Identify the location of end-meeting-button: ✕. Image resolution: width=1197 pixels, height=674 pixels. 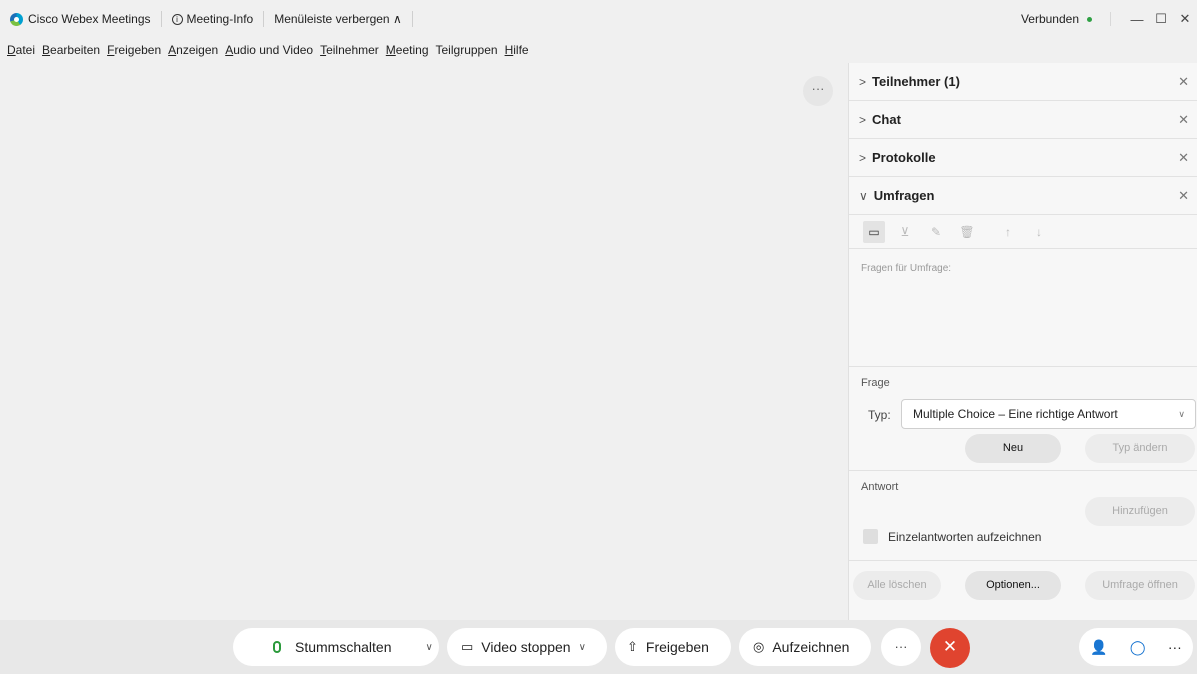
(950, 648).